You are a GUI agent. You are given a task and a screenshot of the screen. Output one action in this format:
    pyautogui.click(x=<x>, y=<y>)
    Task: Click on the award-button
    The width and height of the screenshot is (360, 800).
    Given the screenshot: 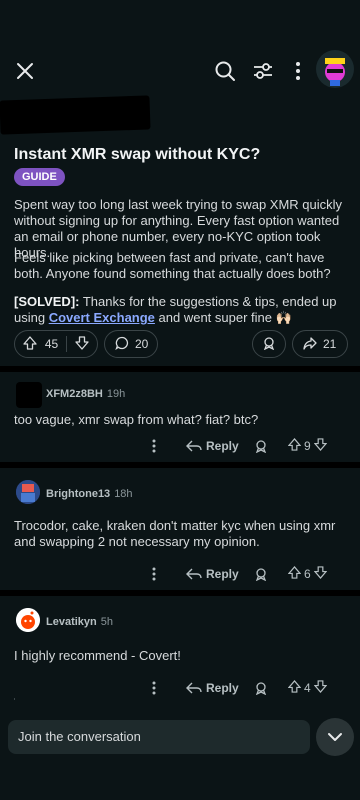 What is the action you would take?
    pyautogui.click(x=269, y=344)
    